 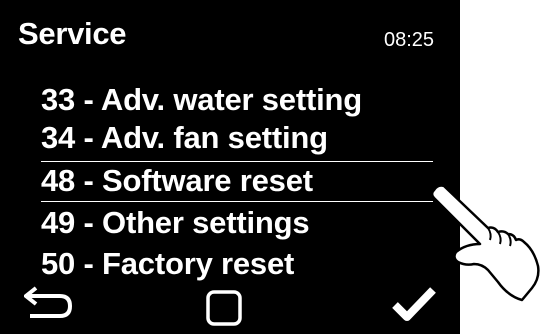 What do you see at coordinates (72, 33) in the screenshot?
I see `screen-title: Service` at bounding box center [72, 33].